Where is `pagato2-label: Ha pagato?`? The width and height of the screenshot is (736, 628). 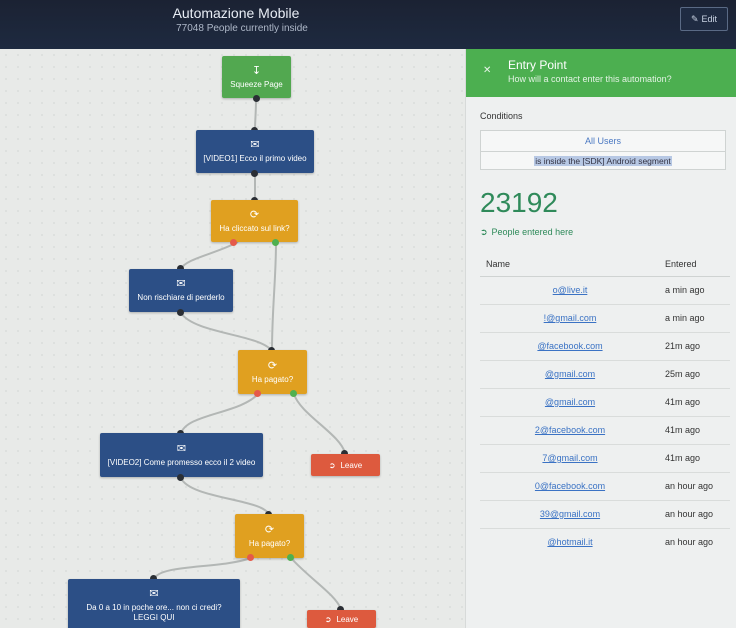
pagato2-label: Ha pagato? is located at coordinates (269, 543).